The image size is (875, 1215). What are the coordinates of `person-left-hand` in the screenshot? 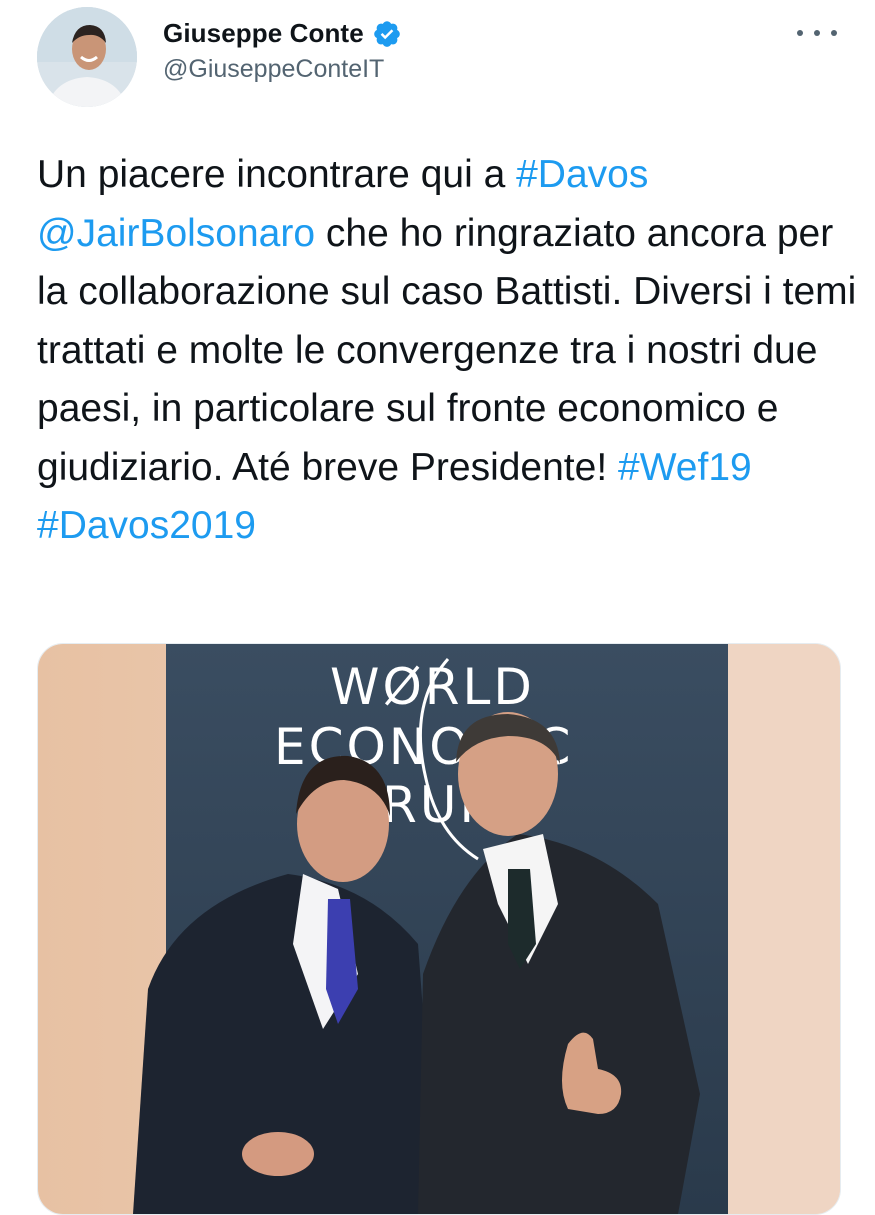 It's located at (278, 1154).